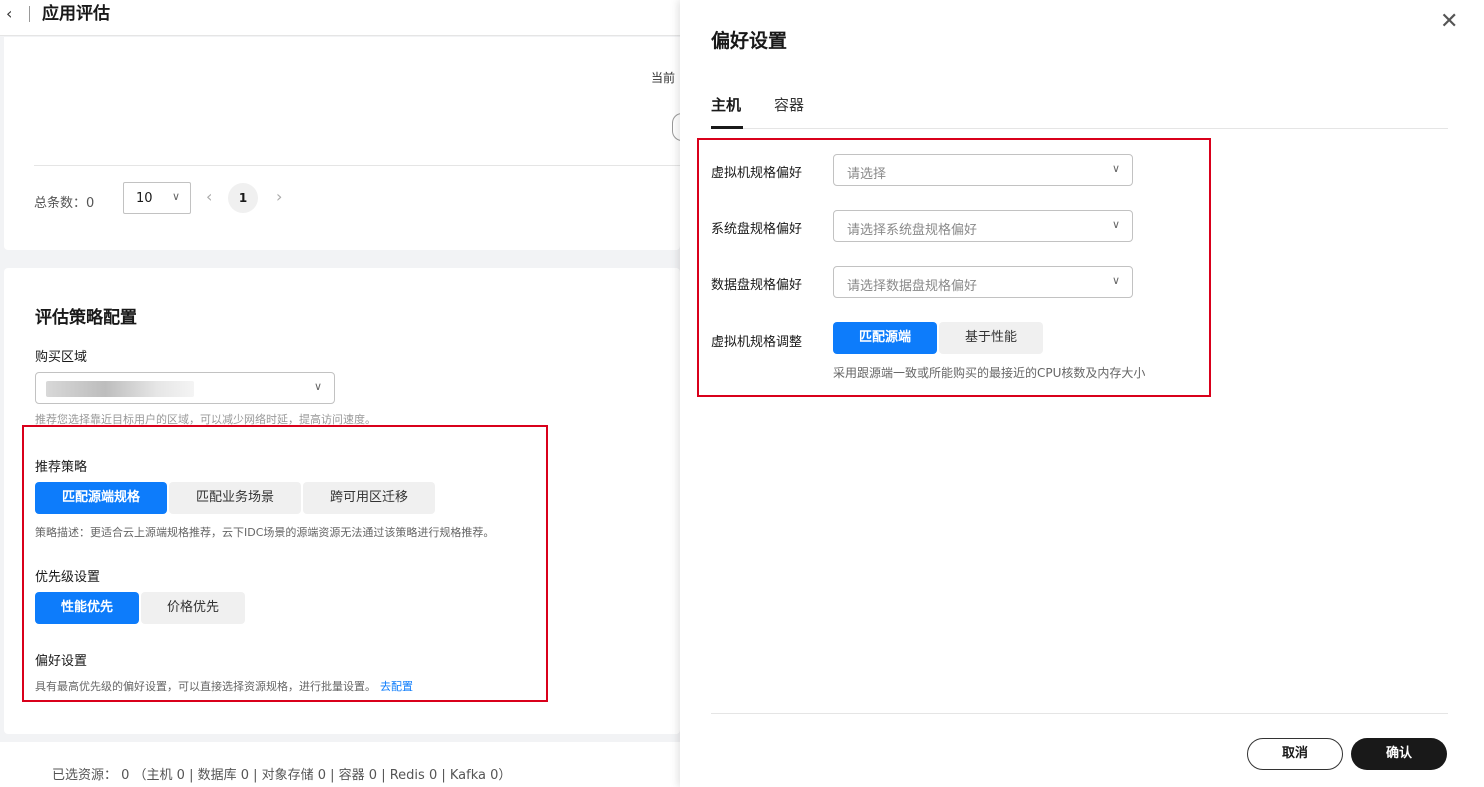  Describe the element at coordinates (340, 18) in the screenshot. I see `top-bar: ‹ 应用评估` at that location.